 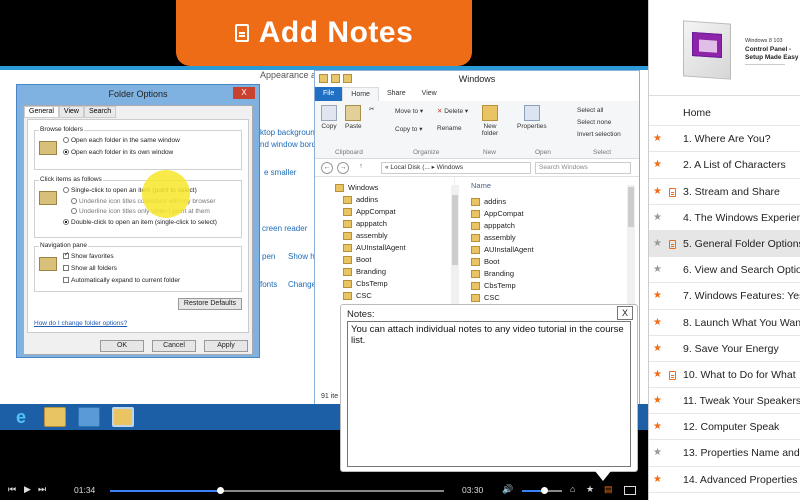 I want to click on file-row: CbsTemp, so click(x=493, y=286).